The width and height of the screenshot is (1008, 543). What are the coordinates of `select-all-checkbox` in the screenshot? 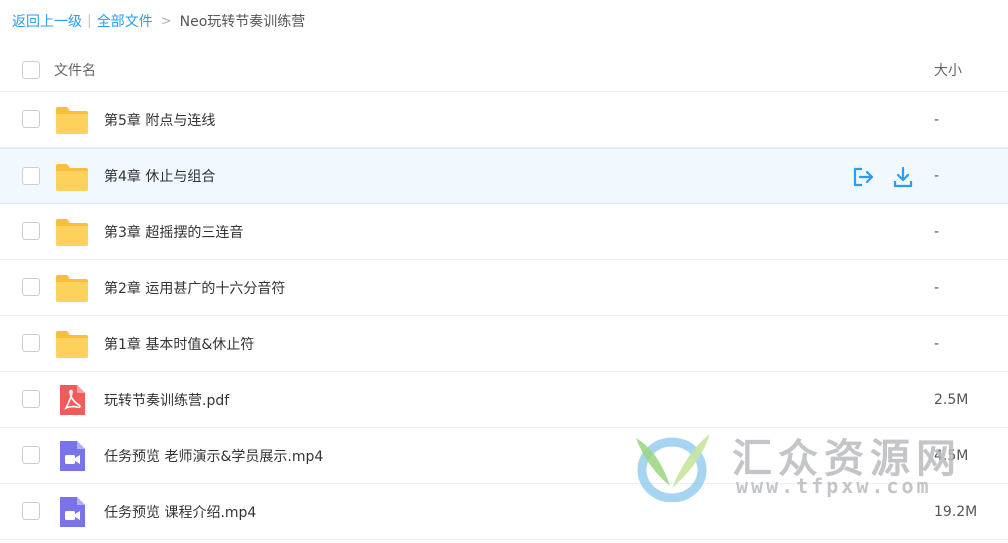 It's located at (31, 70).